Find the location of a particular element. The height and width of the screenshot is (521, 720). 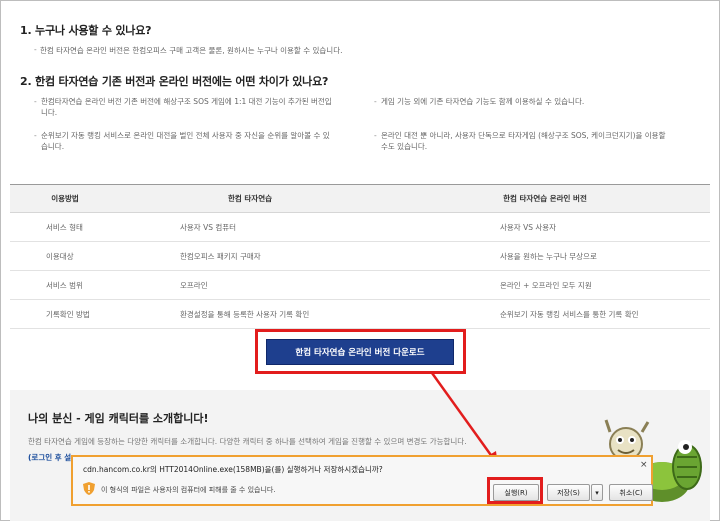

table-cell: 한컴오피스 패키지 구매자 is located at coordinates (250, 256).